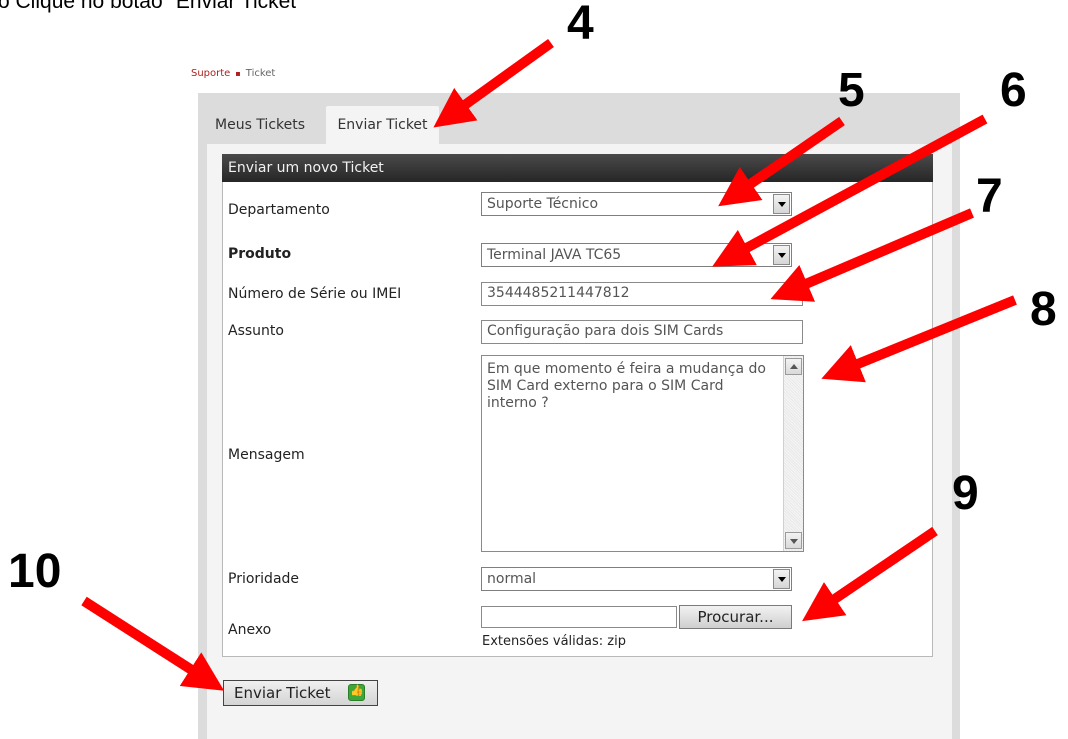  What do you see at coordinates (989, 196) in the screenshot?
I see `step-marker-7: 7` at bounding box center [989, 196].